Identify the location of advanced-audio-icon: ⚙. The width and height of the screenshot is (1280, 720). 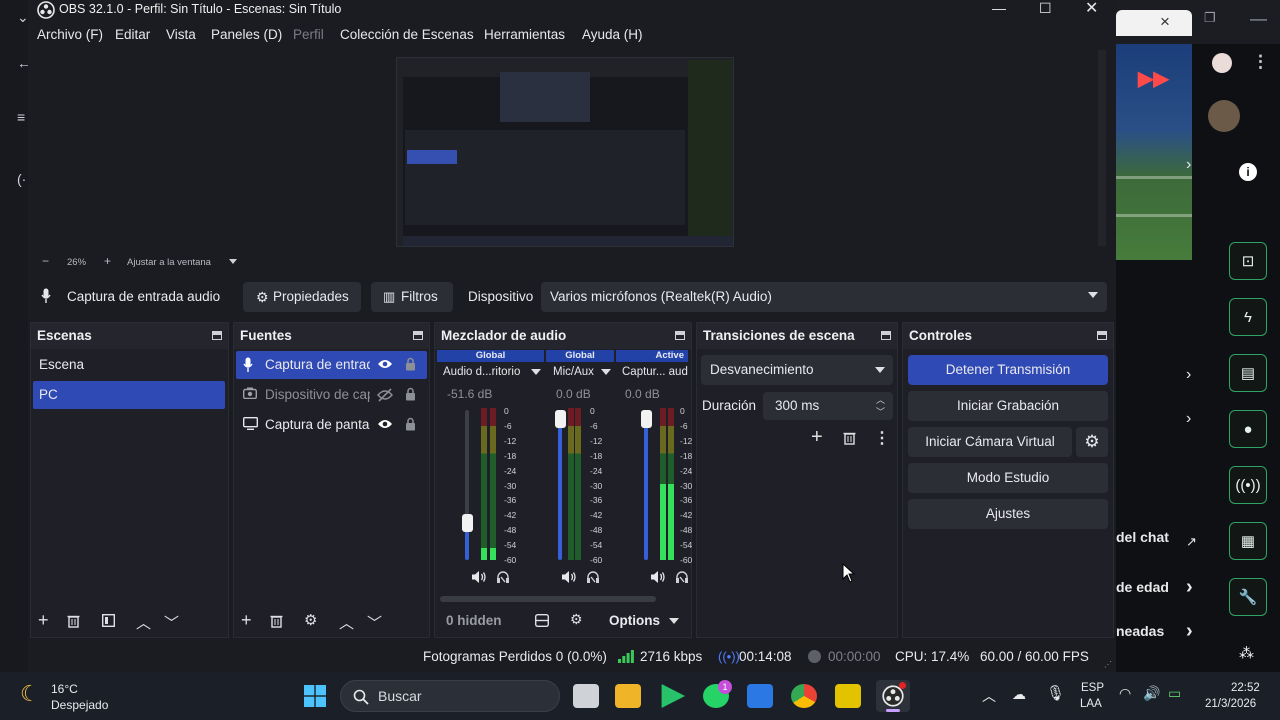
(576, 619).